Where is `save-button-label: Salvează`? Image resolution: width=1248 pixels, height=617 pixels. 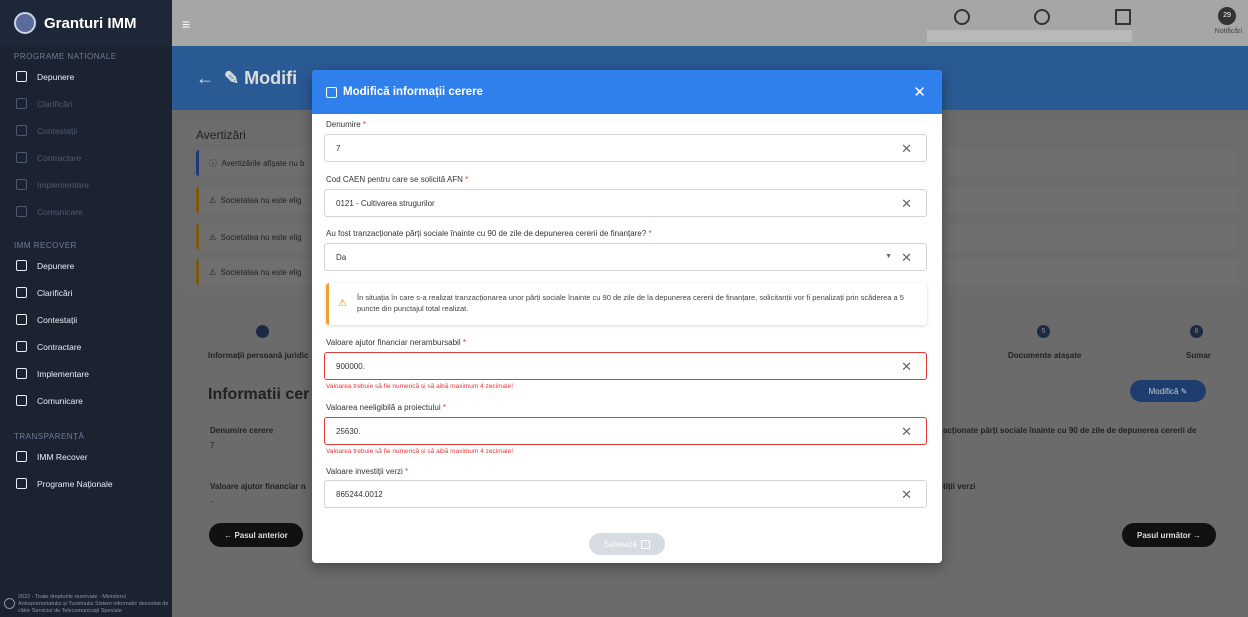 save-button-label: Salvează is located at coordinates (620, 544).